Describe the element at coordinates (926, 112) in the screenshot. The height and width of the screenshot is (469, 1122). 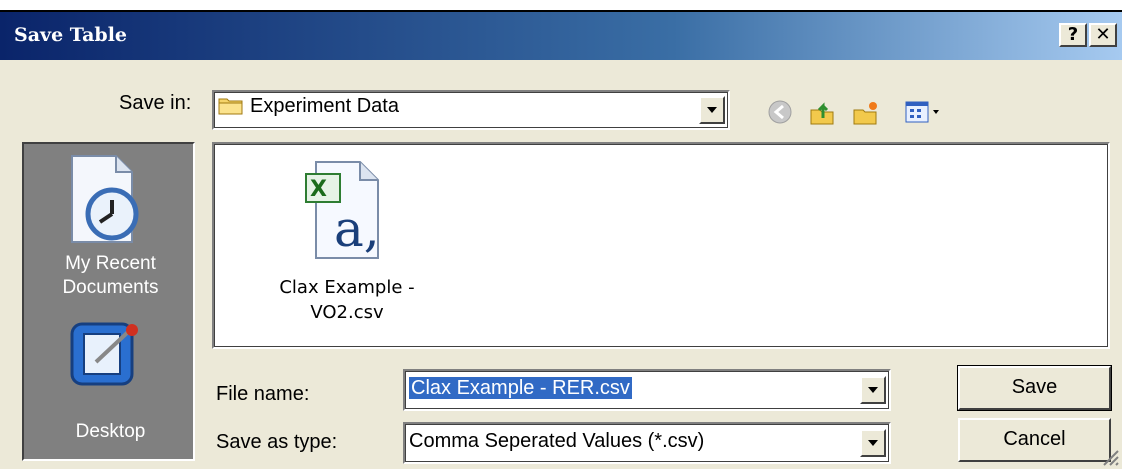
I see `view-menu-icon` at that location.